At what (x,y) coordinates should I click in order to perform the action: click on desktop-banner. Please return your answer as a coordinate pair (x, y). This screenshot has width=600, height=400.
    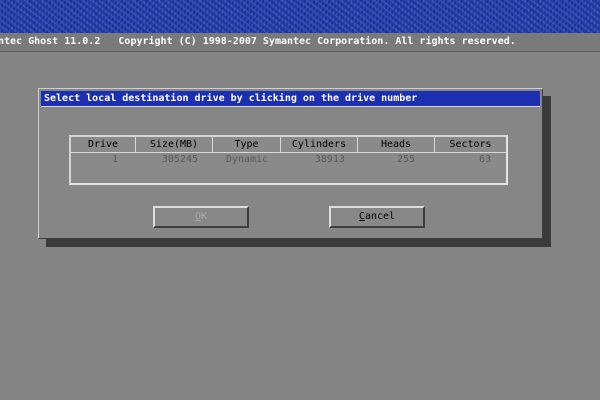
    Looking at the image, I should click on (300, 16).